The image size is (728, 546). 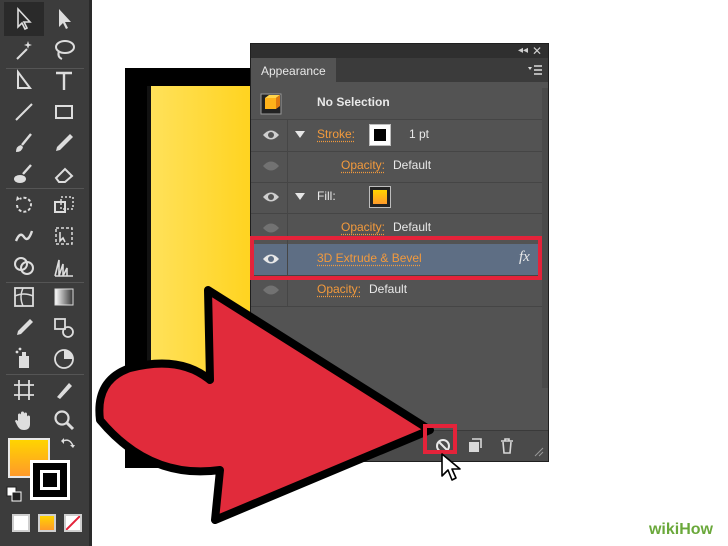 What do you see at coordinates (64, 420) in the screenshot?
I see `zoom-tool-icon` at bounding box center [64, 420].